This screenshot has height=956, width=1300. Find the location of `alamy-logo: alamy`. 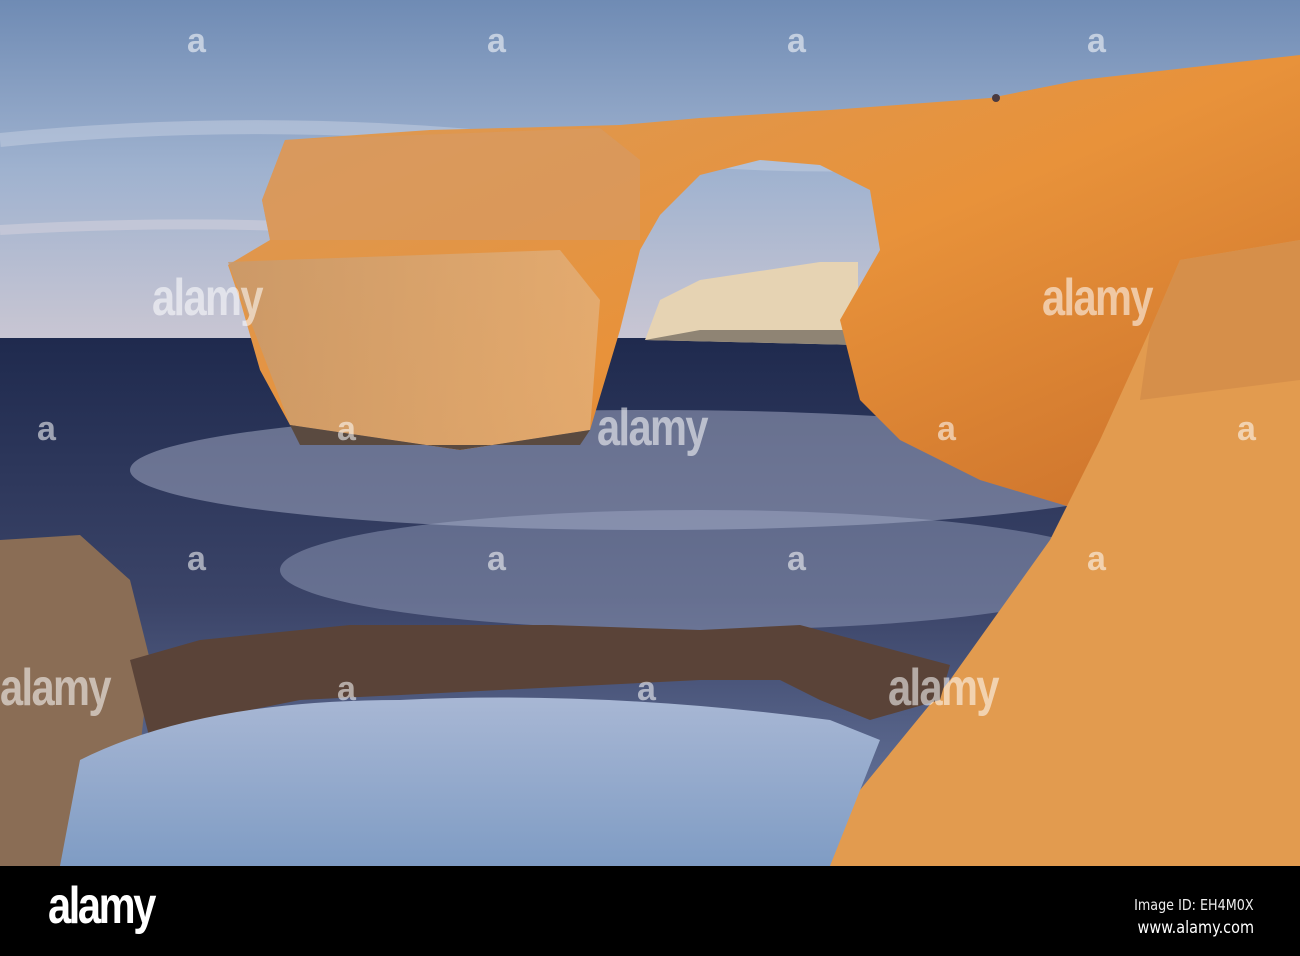

alamy-logo: alamy is located at coordinates (102, 906).